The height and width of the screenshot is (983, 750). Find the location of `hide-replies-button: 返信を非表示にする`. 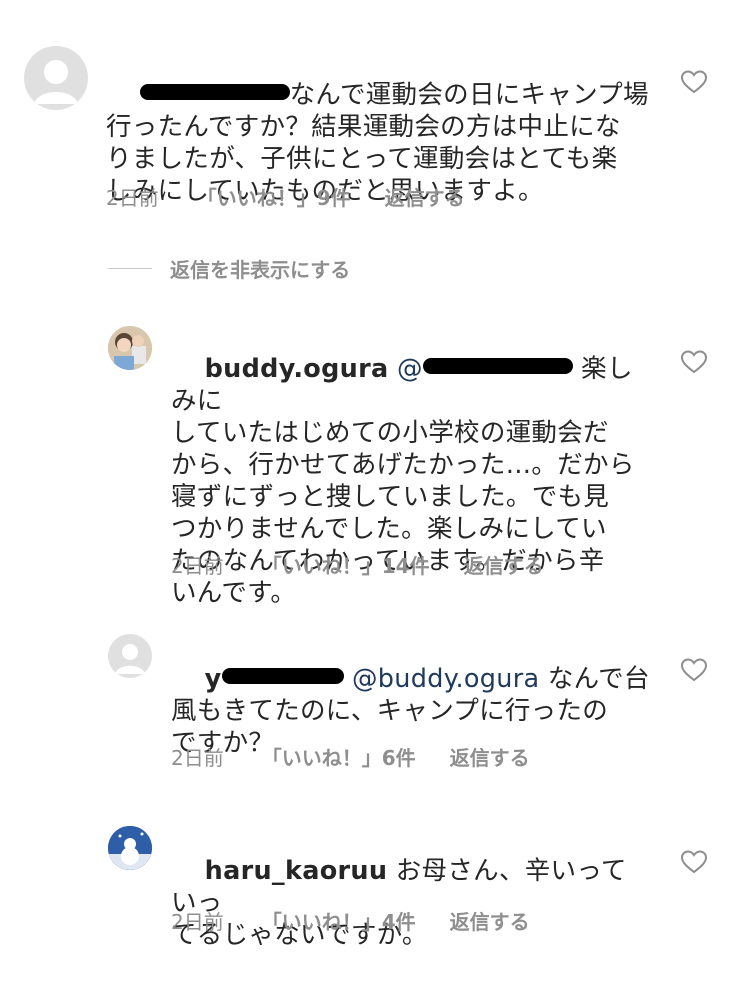

hide-replies-button: 返信を非表示にする is located at coordinates (229, 268).